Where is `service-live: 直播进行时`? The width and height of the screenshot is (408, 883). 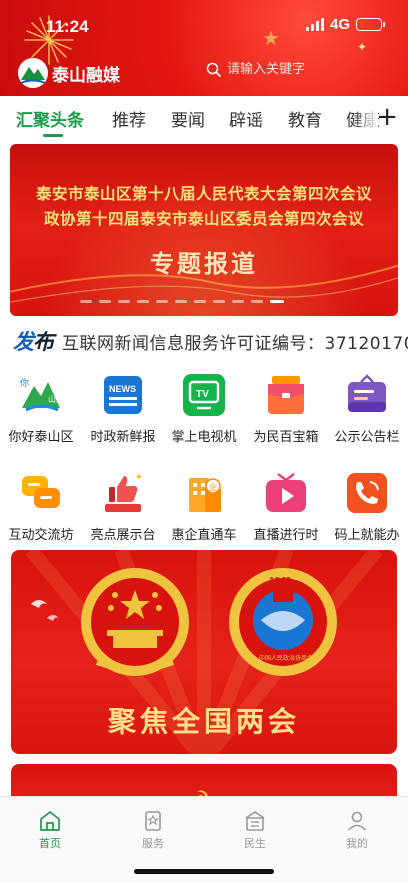
service-live: 直播进行时 is located at coordinates (286, 506).